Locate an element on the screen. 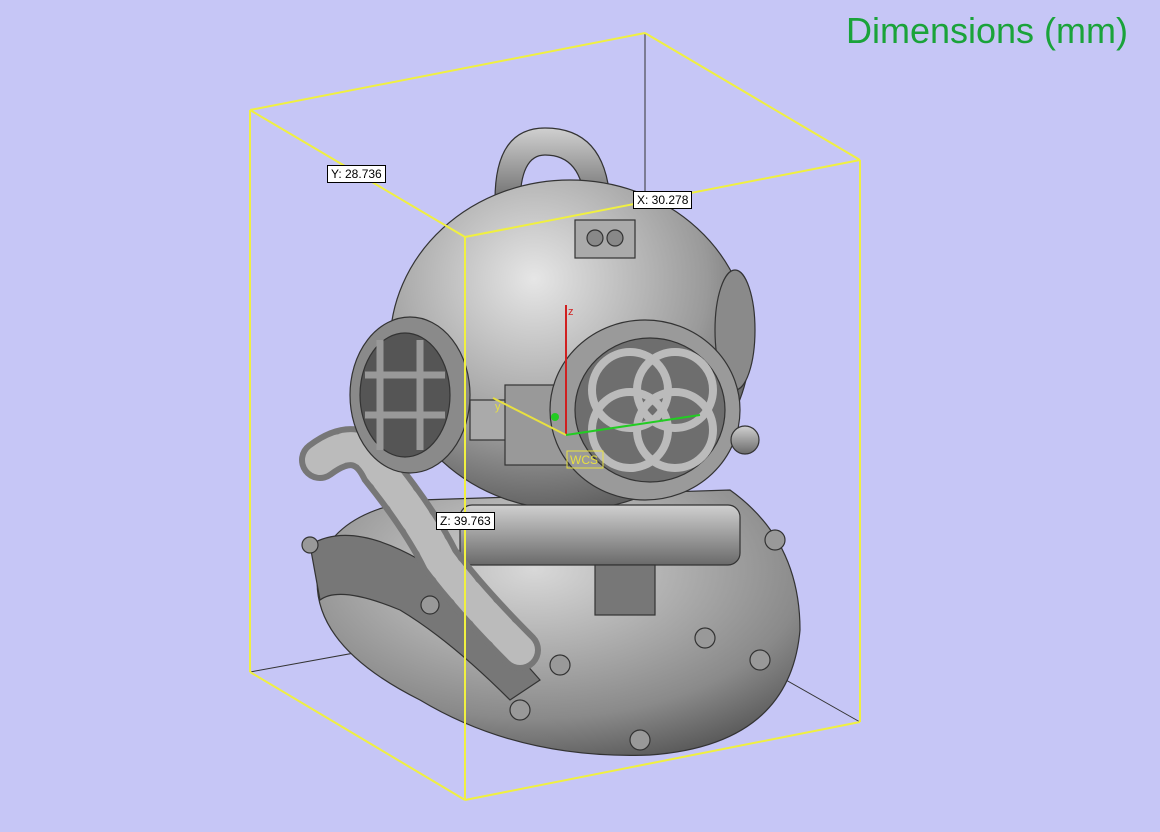  axis-y-label: y is located at coordinates (498, 407).